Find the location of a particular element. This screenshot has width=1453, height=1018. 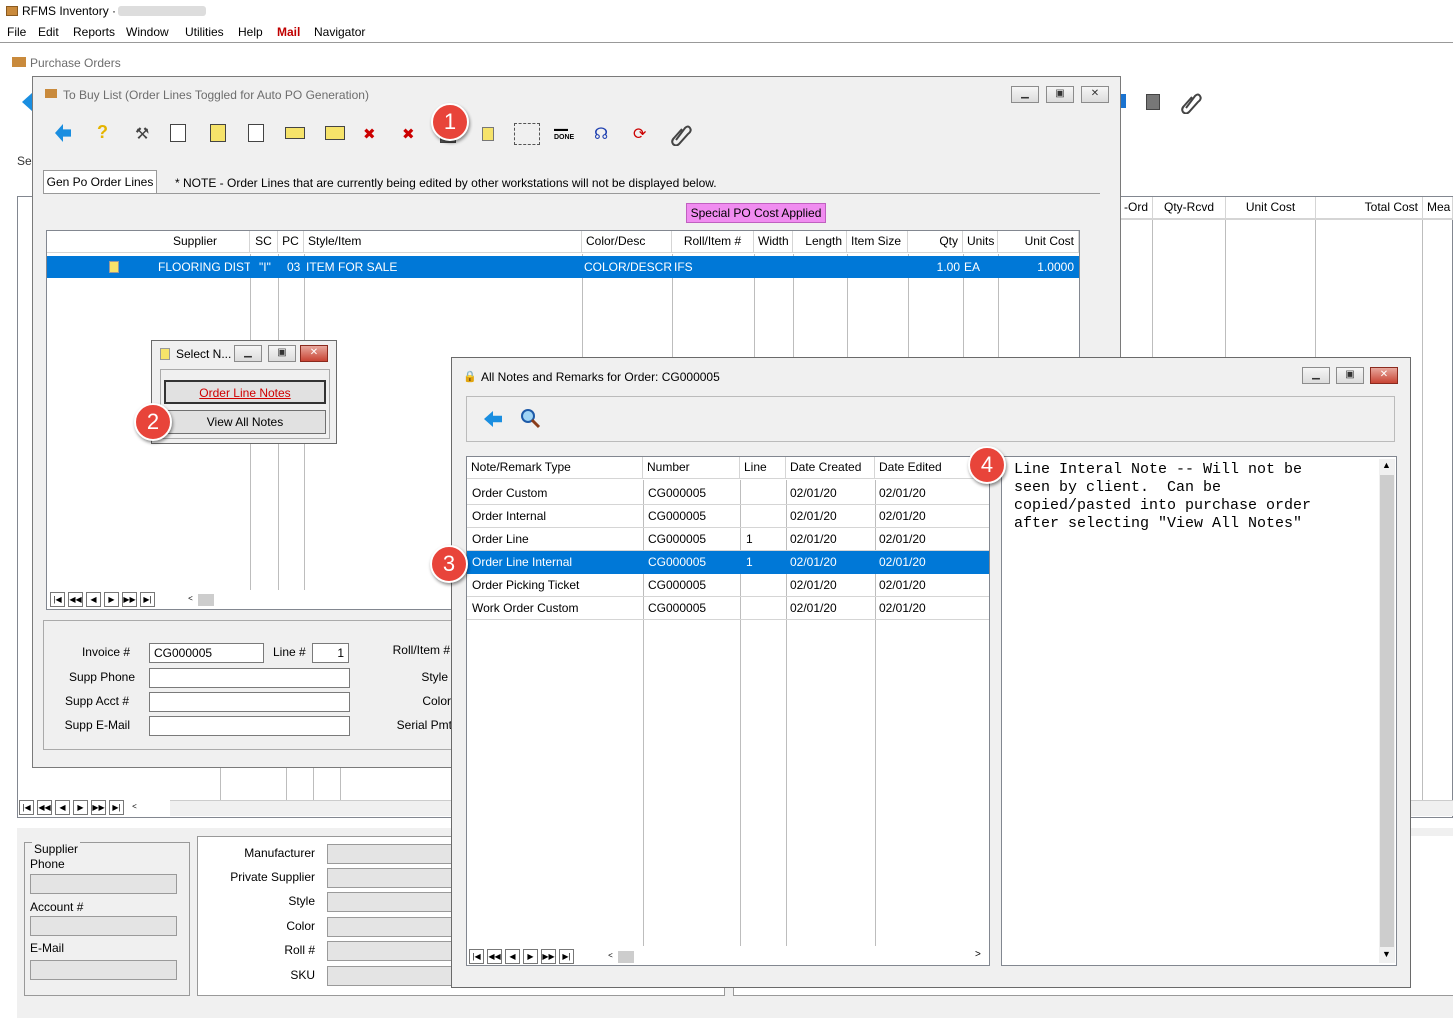

col-number: Number is located at coordinates (691, 468).